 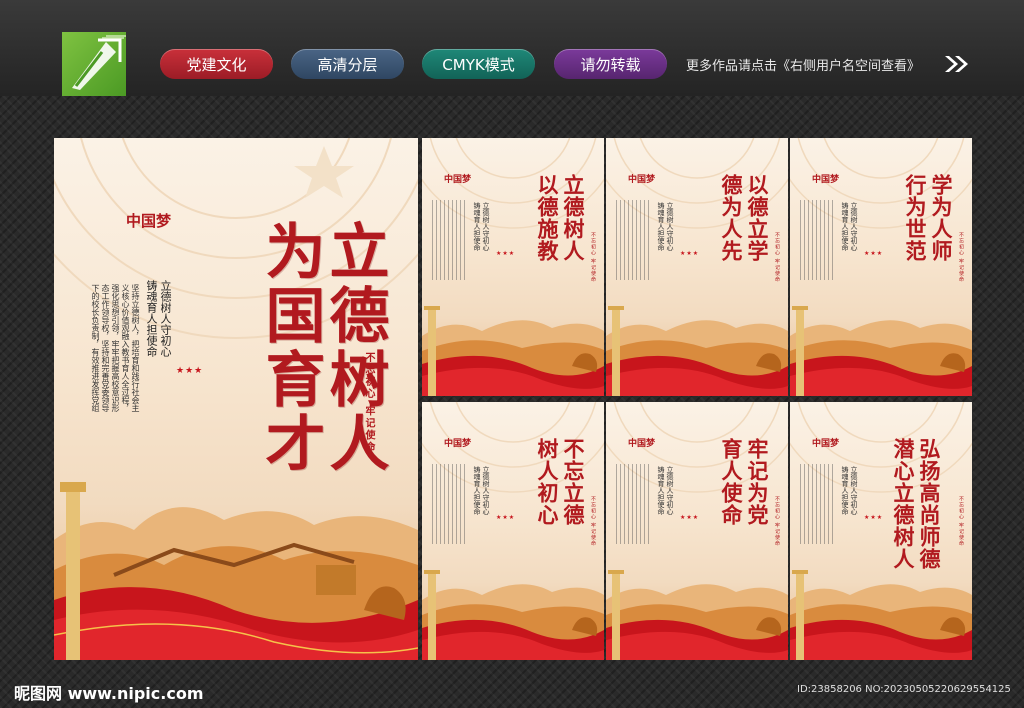 I want to click on double-chevron-right-icon, so click(x=957, y=64).